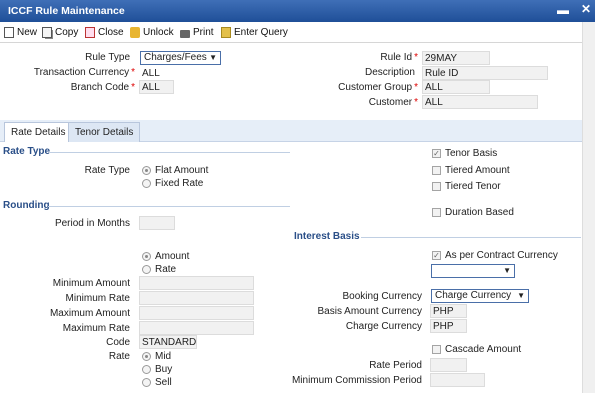 This screenshot has height=393, width=595. What do you see at coordinates (152, 32) in the screenshot?
I see `unlock-button: Unlock` at bounding box center [152, 32].